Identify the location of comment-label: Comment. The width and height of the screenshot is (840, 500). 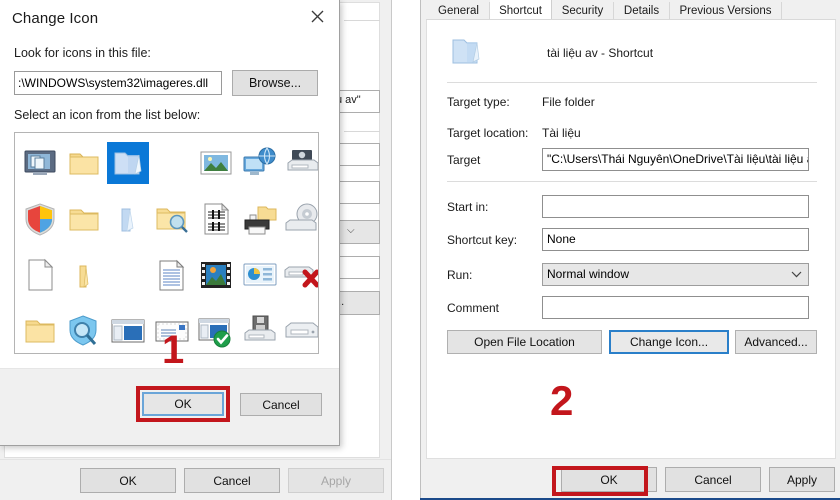
(473, 308).